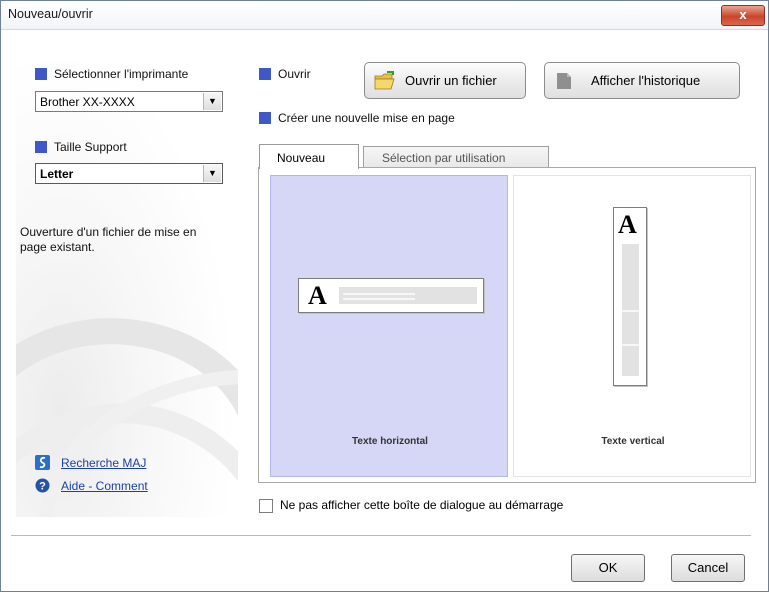 The height and width of the screenshot is (592, 769). What do you see at coordinates (357, 118) in the screenshot?
I see `create-layout-label: Créer une nouvelle mise en page` at bounding box center [357, 118].